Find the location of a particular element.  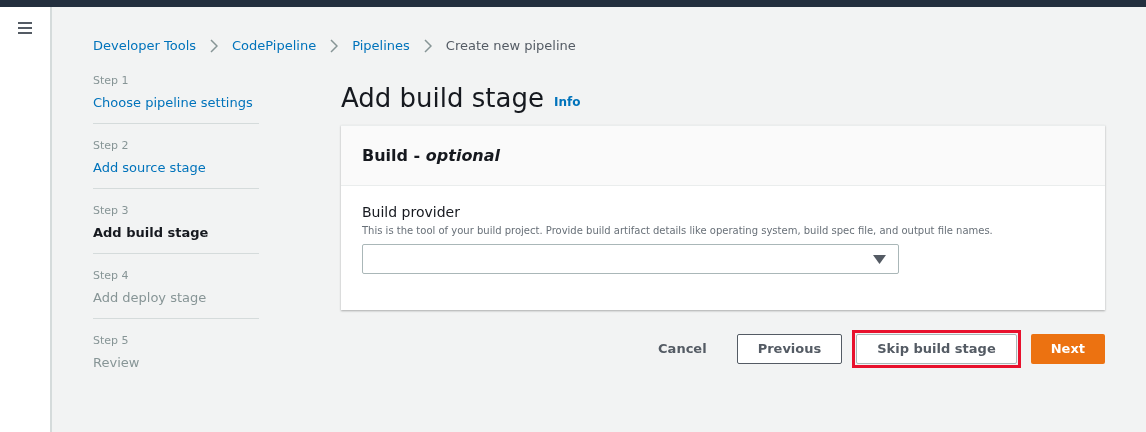

card-title: Build - optional is located at coordinates (431, 155).